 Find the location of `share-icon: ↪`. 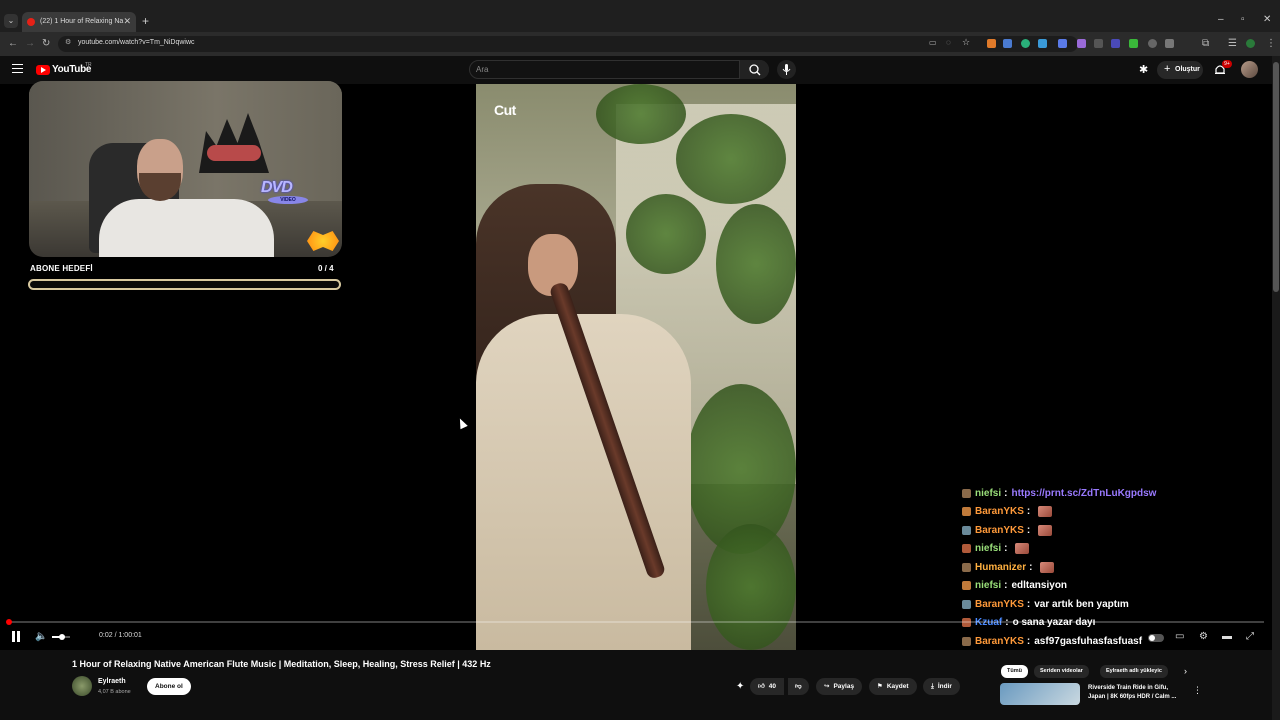

share-icon: ↪ is located at coordinates (827, 686).